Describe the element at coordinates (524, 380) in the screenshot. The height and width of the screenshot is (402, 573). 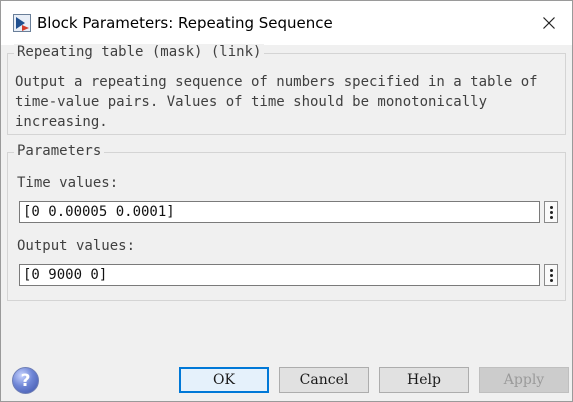
I see `apply-button: Apply` at that location.